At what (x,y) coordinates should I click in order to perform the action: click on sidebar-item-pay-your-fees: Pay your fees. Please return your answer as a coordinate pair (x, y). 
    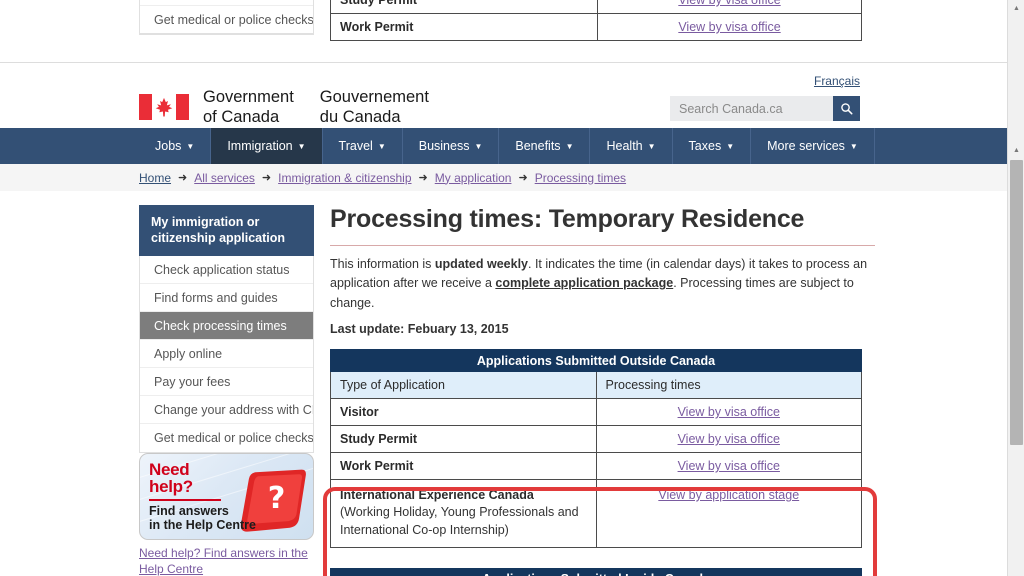
    Looking at the image, I should click on (226, 382).